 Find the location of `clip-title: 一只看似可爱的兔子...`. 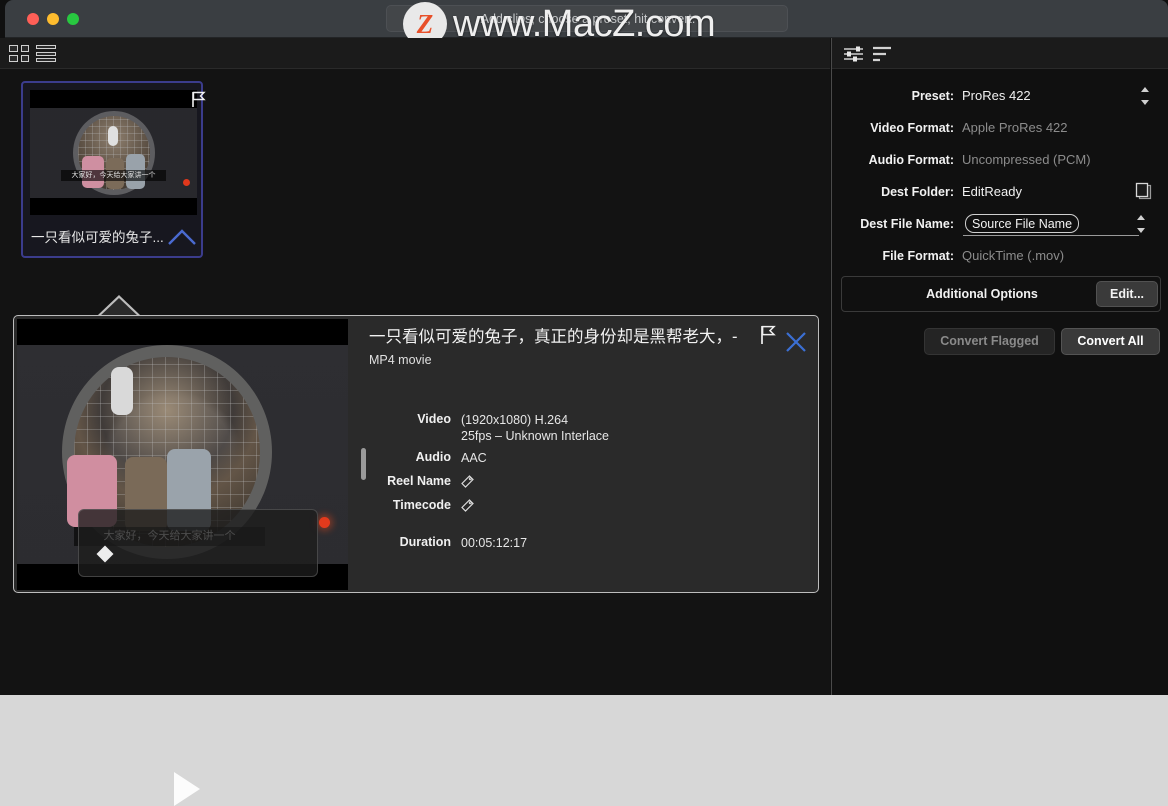

clip-title: 一只看似可爱的兔子... is located at coordinates (97, 237).